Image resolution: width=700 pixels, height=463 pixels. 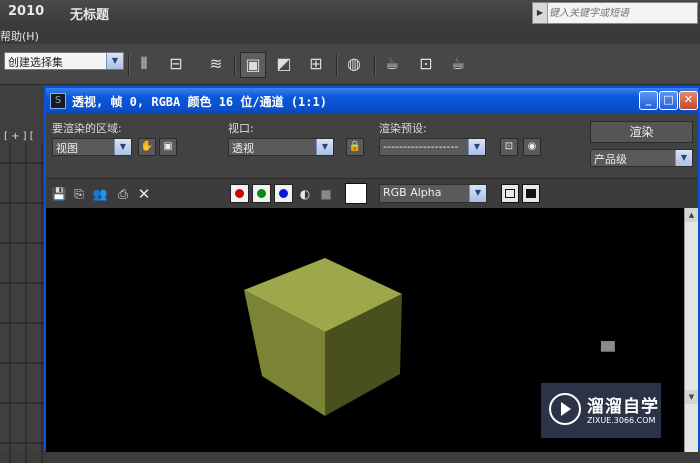 What do you see at coordinates (354, 64) in the screenshot?
I see `material-editor-icon: ◍` at bounding box center [354, 64].